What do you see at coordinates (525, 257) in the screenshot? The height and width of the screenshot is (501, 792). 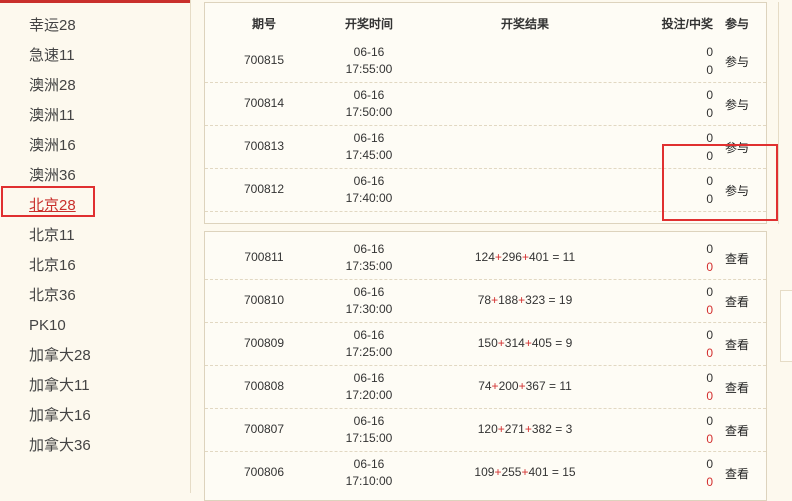 I see `draw-result: 124+296+401 = 11` at bounding box center [525, 257].